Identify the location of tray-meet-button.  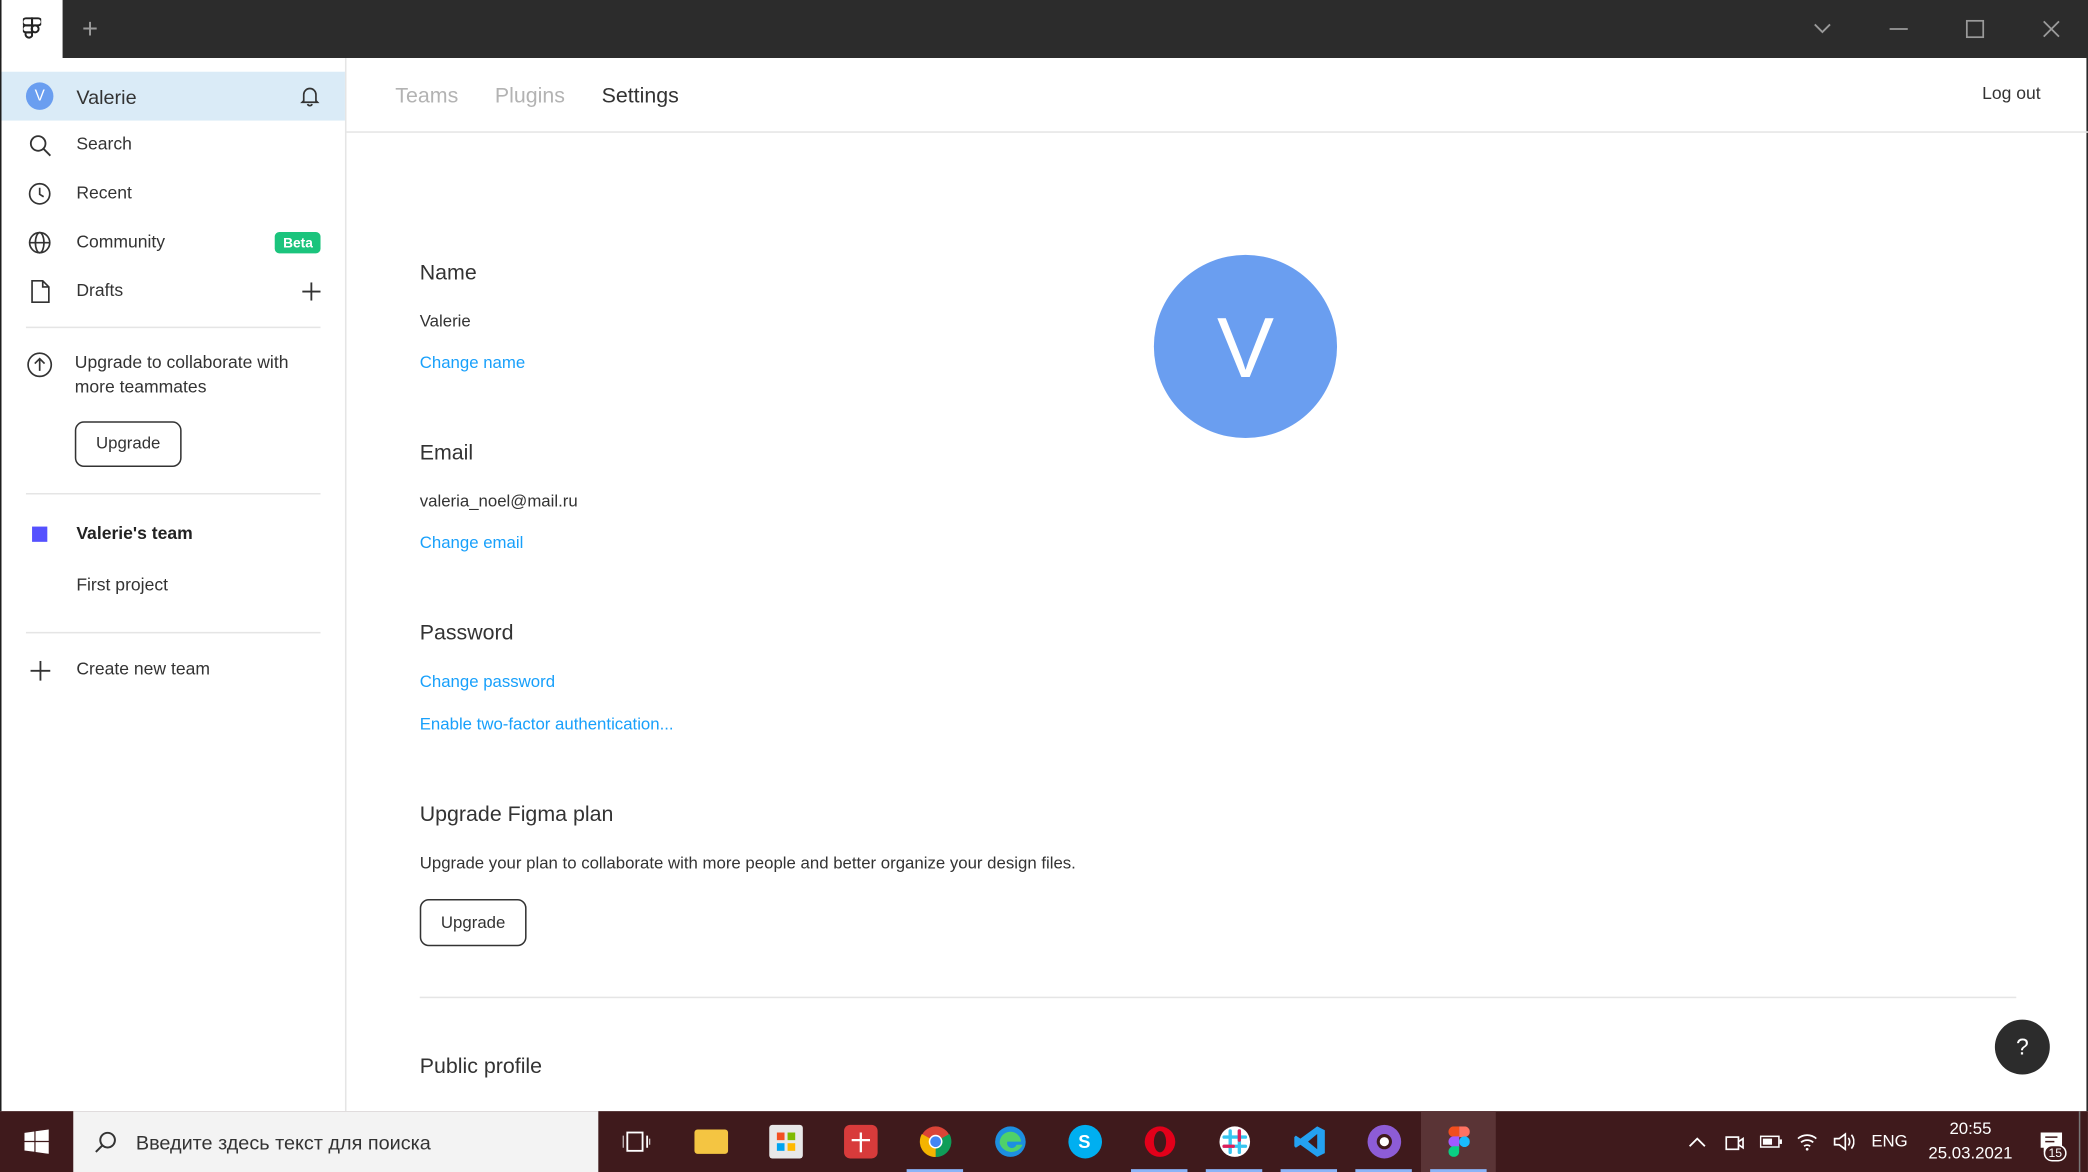
(1734, 1141).